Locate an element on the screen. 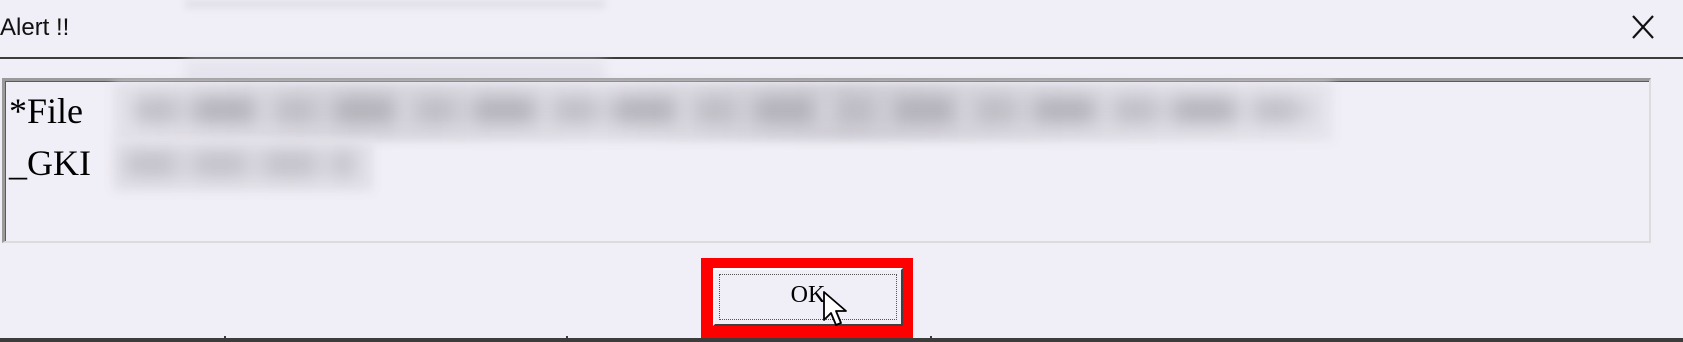 The image size is (1683, 342). close-button is located at coordinates (1643, 28).